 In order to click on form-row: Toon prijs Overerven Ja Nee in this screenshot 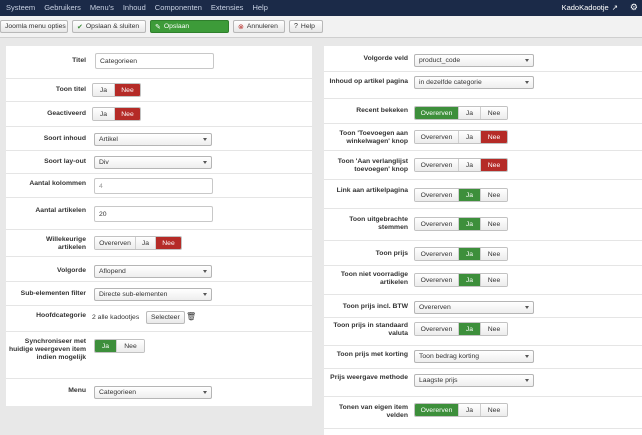, I will do `click(483, 253)`.